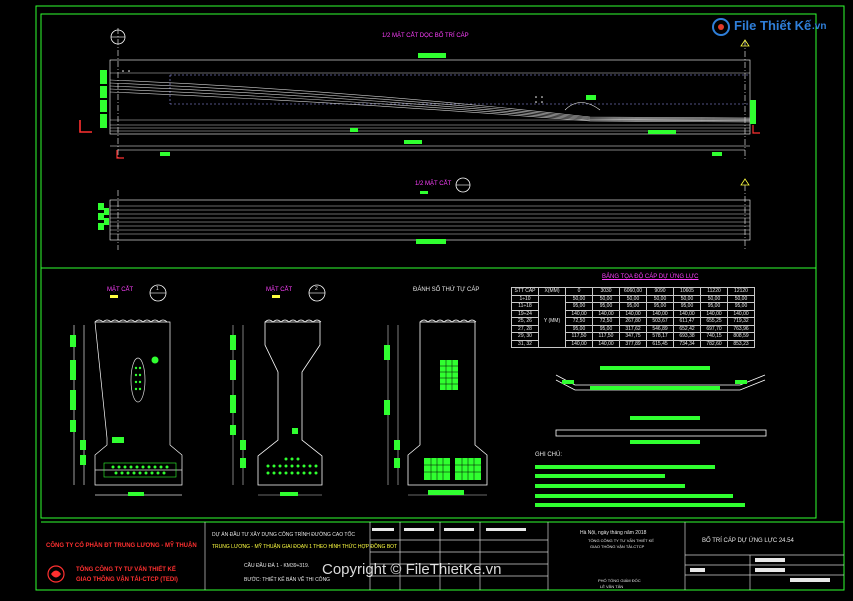  What do you see at coordinates (741, 343) in the screenshot?
I see `table-cell: 853,23` at bounding box center [741, 343].